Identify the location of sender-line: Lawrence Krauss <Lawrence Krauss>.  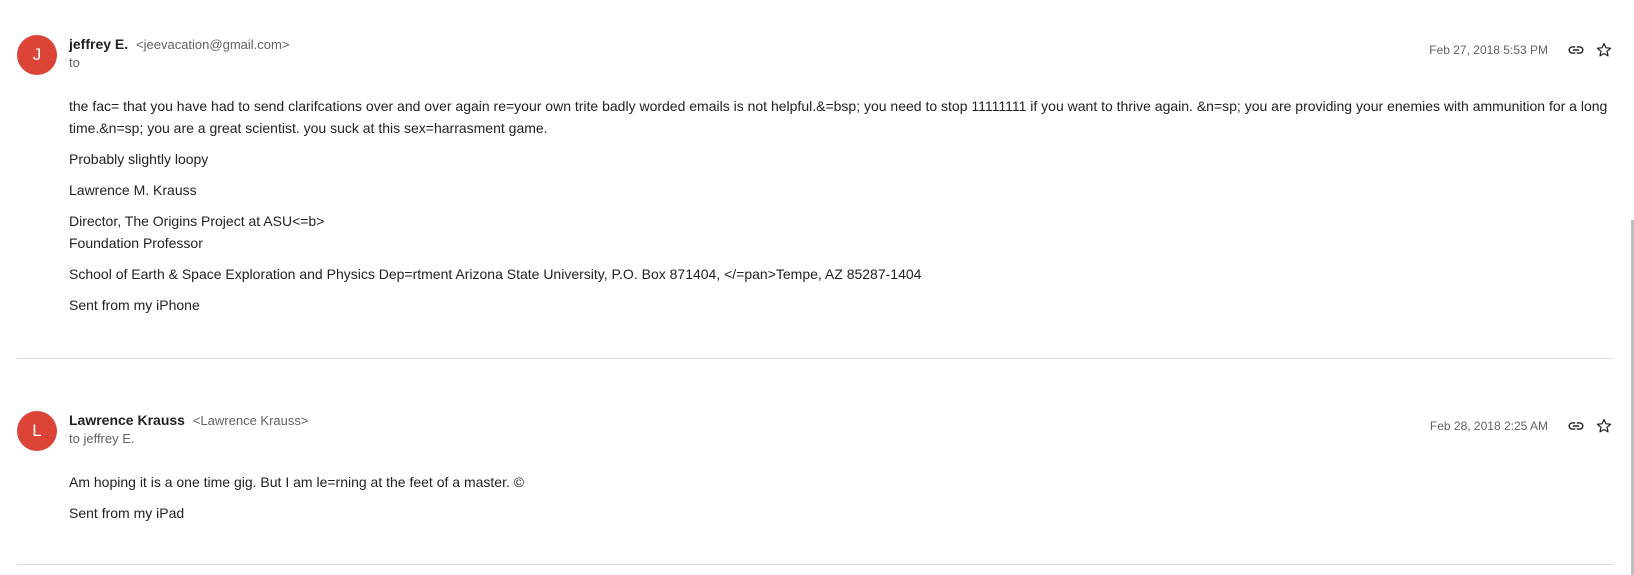
(188, 420).